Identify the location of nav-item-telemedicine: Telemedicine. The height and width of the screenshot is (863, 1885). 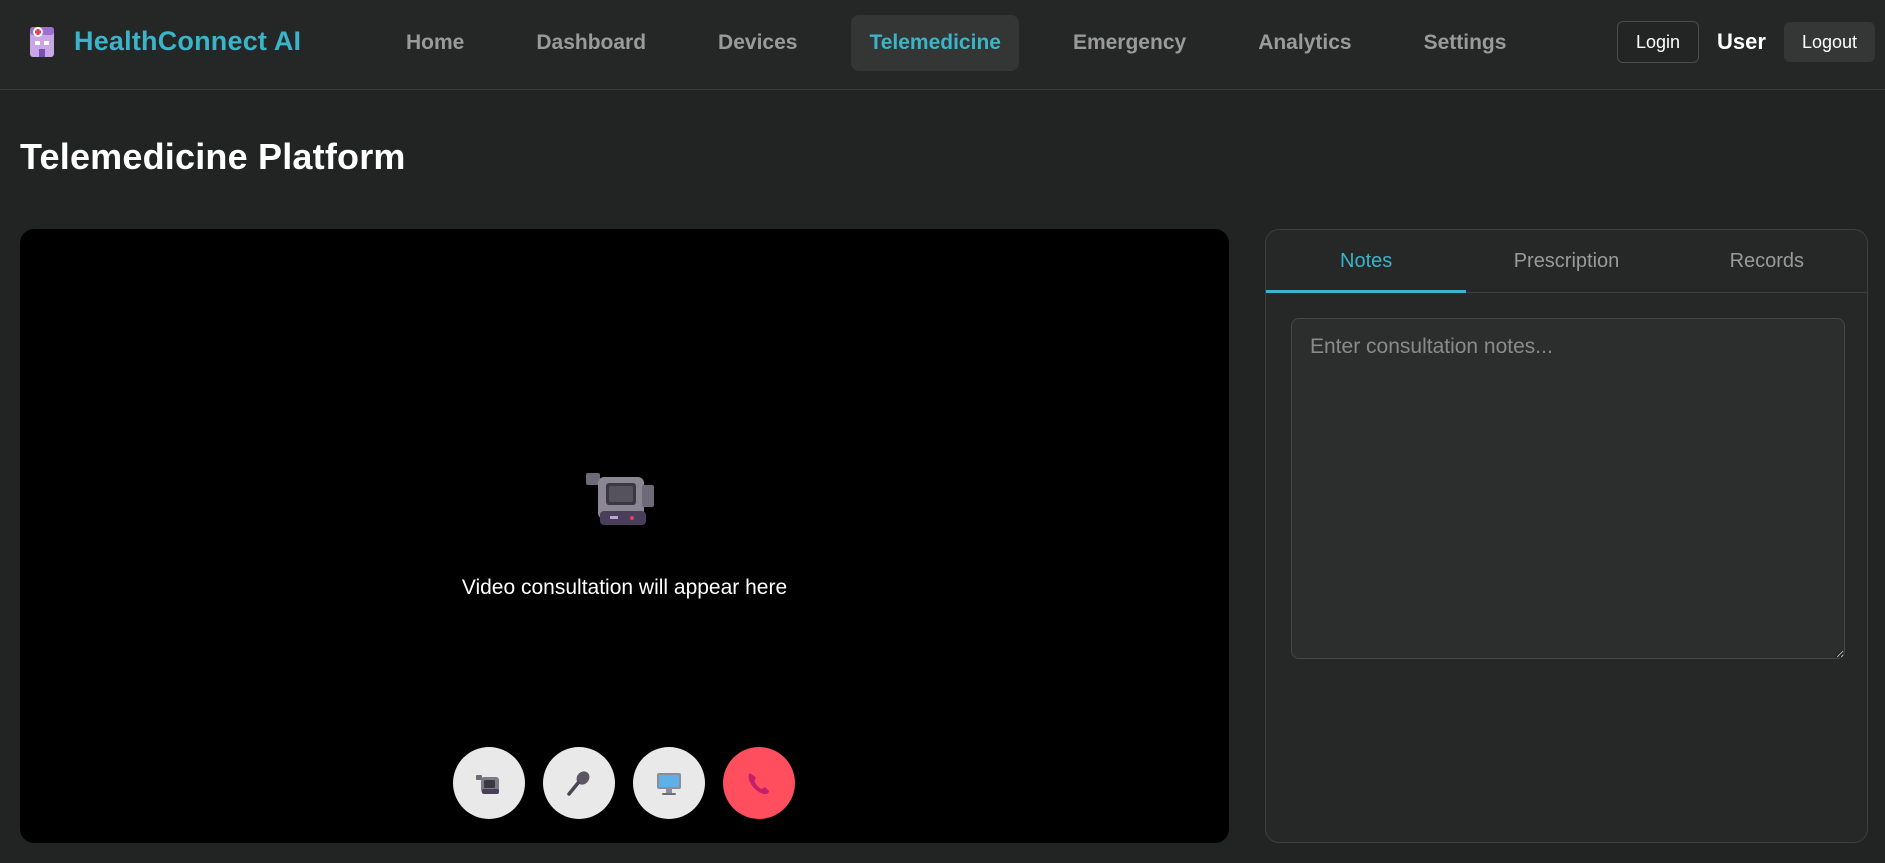
(935, 43).